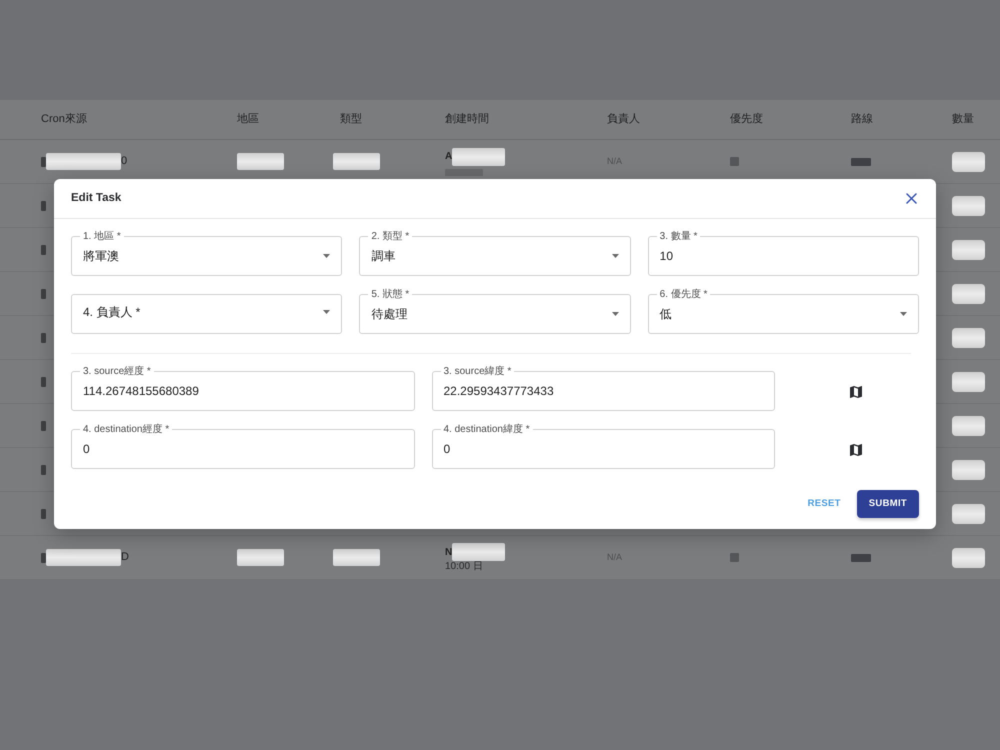 The height and width of the screenshot is (750, 1000). What do you see at coordinates (495, 253) in the screenshot?
I see `select-field: 2. 類型 * 調車` at bounding box center [495, 253].